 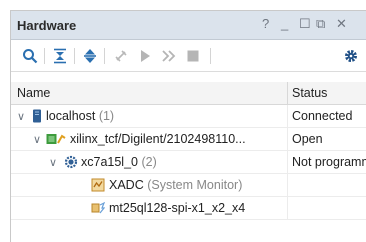 What do you see at coordinates (188, 25) in the screenshot?
I see `panel-title-bar: Hardware ? _ ☐ ⧉ ✕` at bounding box center [188, 25].